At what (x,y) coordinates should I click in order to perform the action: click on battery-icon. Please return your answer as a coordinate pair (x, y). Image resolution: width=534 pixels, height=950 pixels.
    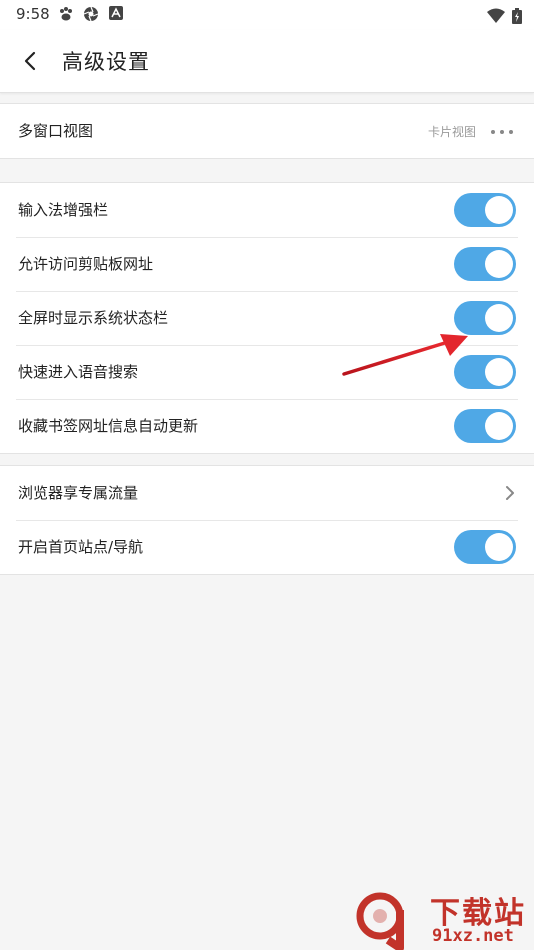
    Looking at the image, I should click on (517, 15).